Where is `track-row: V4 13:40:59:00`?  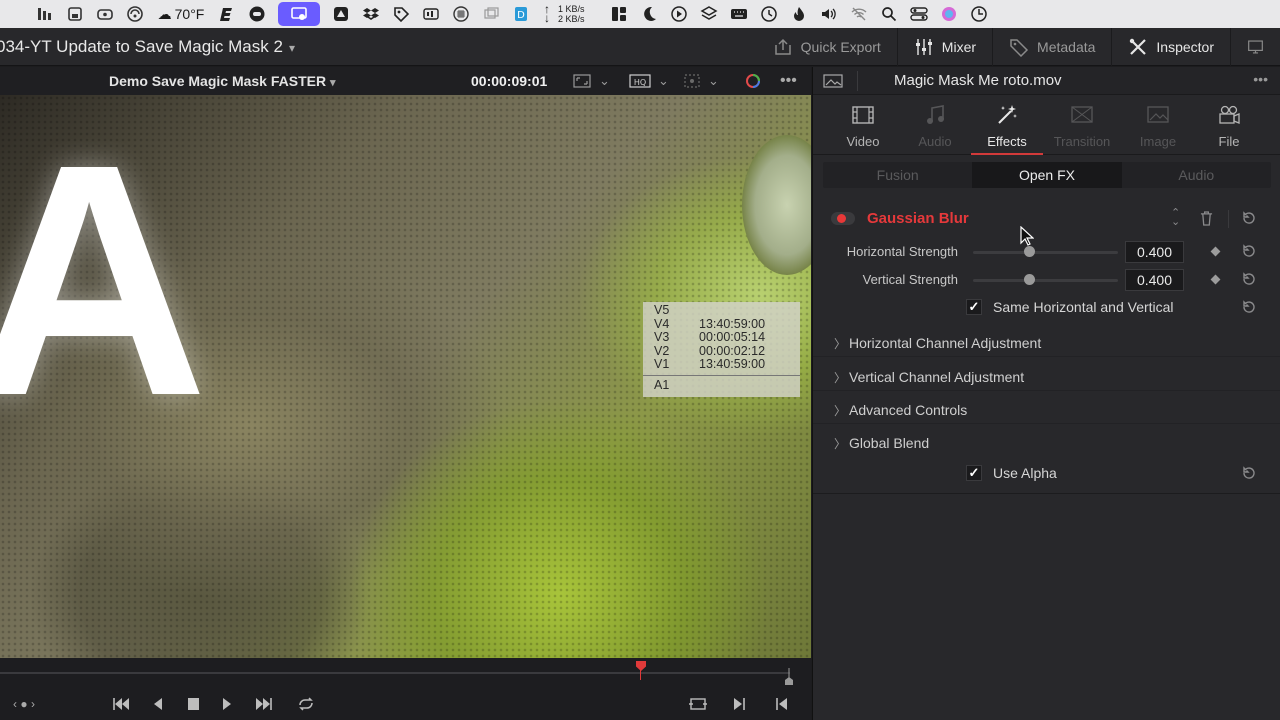
track-row: V4 13:40:59:00 is located at coordinates (727, 324).